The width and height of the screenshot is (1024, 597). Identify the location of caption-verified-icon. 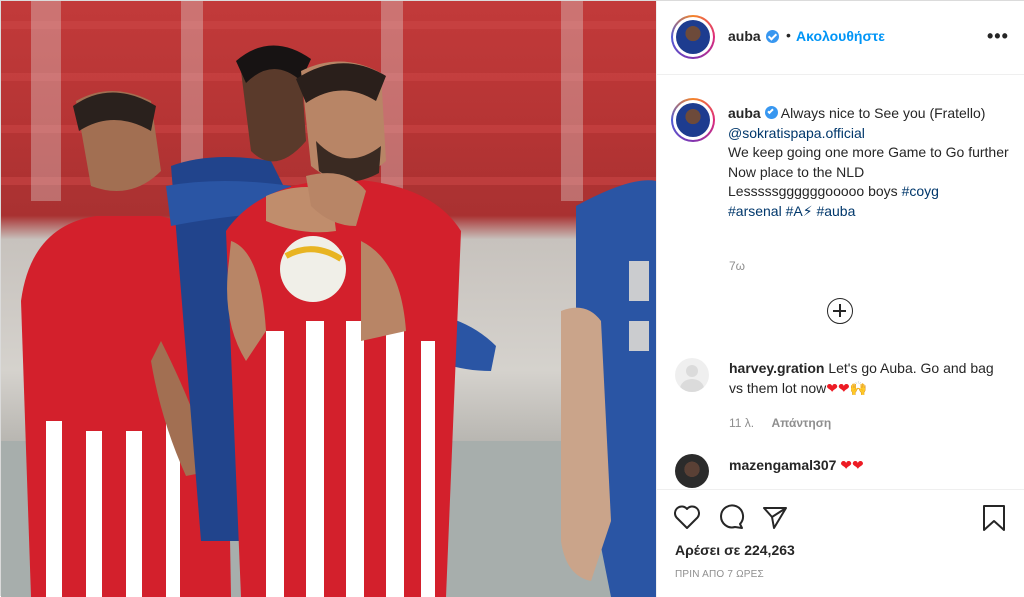
(771, 112).